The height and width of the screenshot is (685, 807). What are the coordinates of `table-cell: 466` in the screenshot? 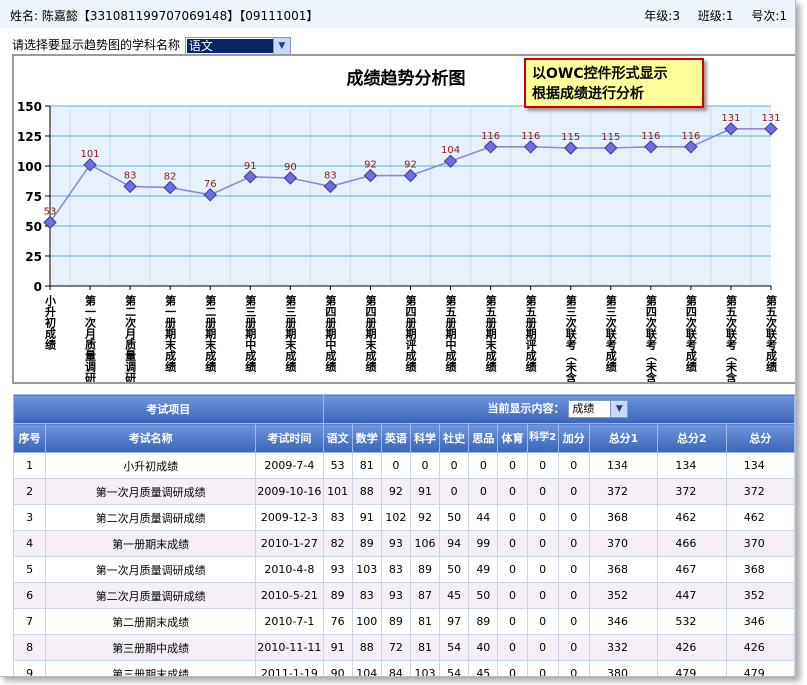 It's located at (692, 543).